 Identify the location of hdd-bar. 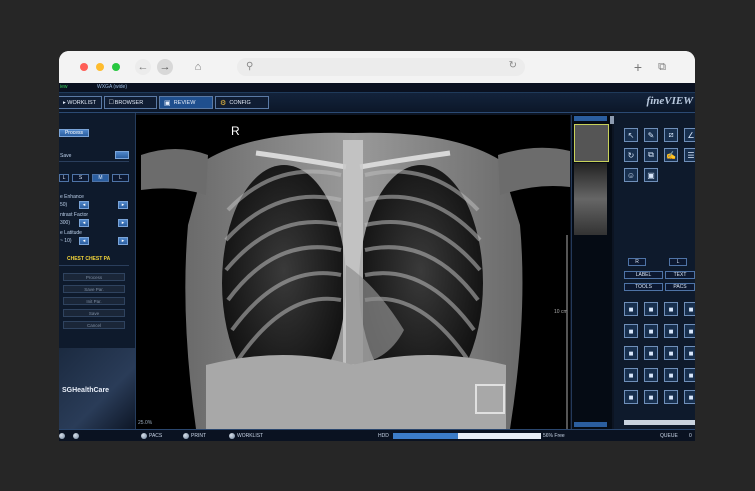
(467, 436).